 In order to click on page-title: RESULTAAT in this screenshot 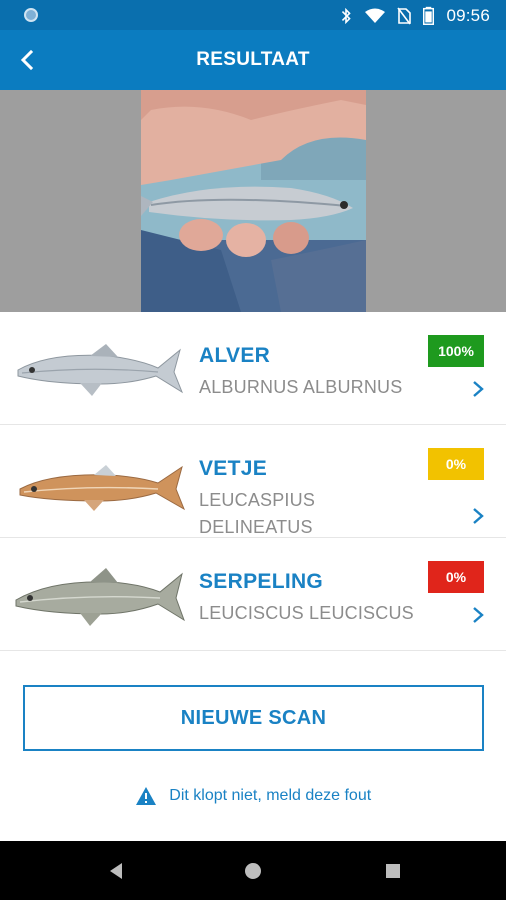, I will do `click(253, 59)`.